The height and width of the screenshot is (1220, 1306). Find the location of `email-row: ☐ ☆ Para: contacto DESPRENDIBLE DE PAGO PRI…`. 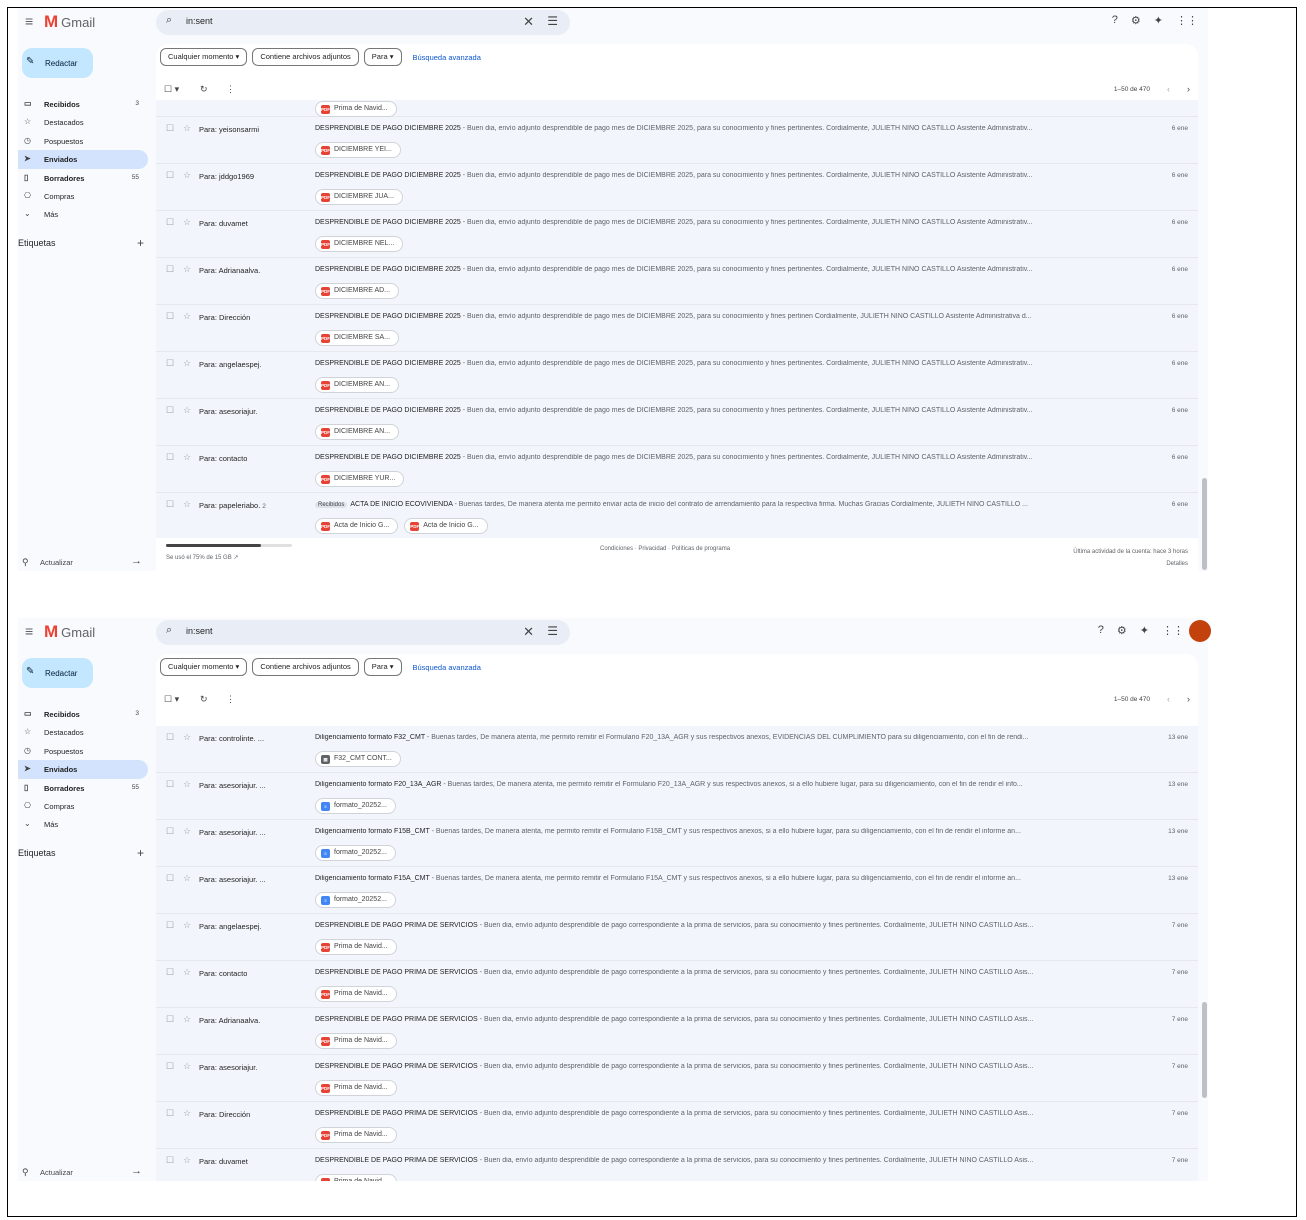

email-row: ☐ ☆ Para: contacto DESPRENDIBLE DE PAGO PRI… is located at coordinates (677, 984).